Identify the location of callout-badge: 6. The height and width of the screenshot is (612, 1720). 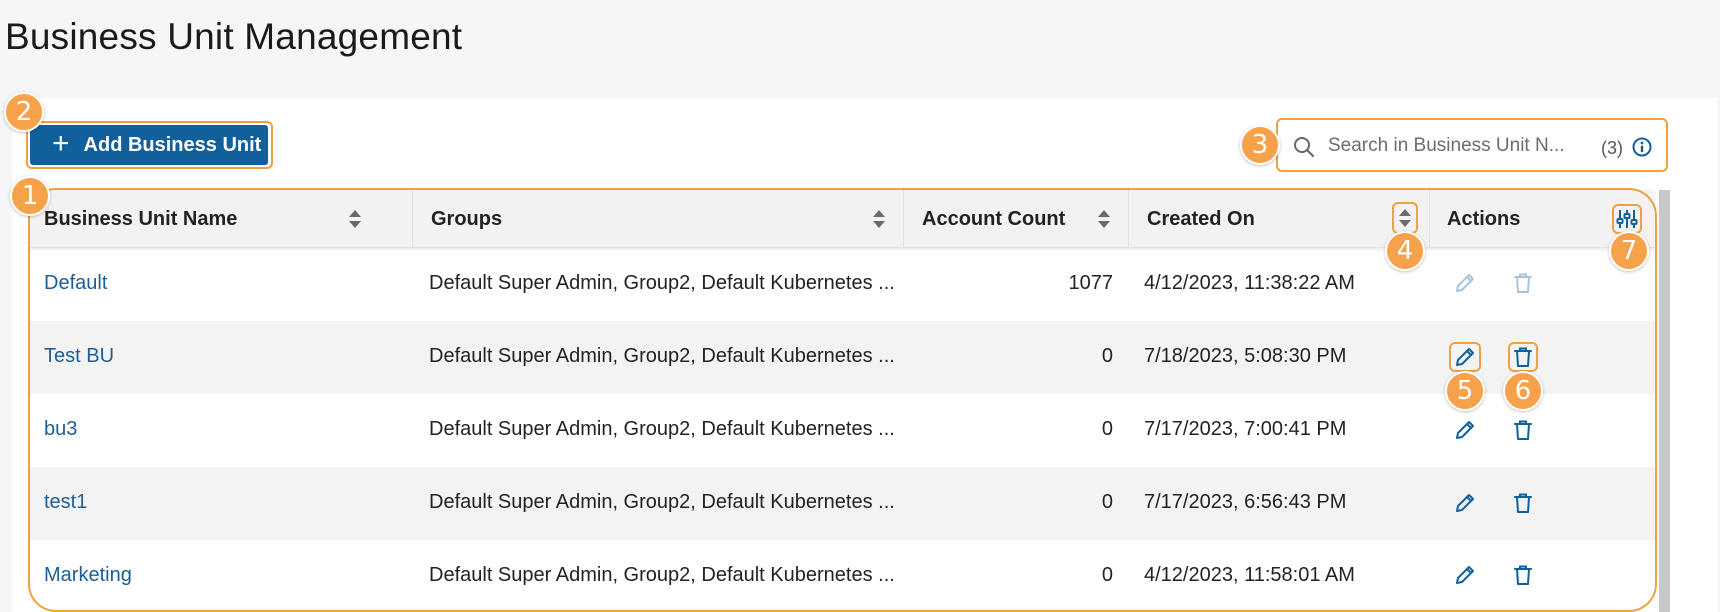
(1523, 391).